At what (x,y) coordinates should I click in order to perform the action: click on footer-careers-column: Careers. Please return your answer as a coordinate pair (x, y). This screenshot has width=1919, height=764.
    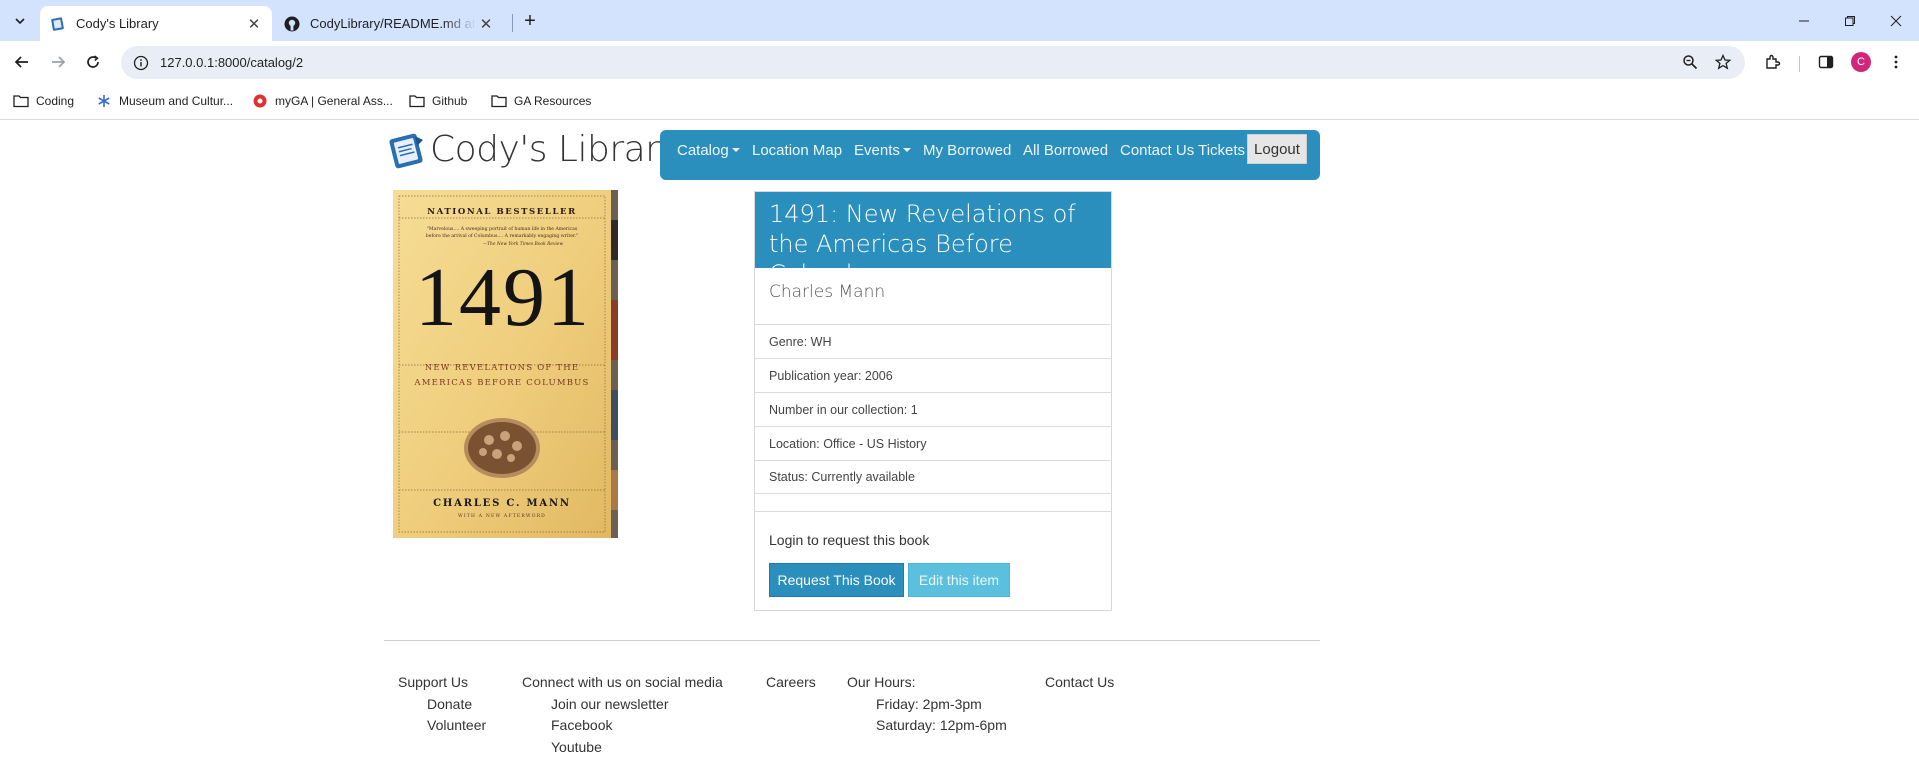
    Looking at the image, I should click on (791, 683).